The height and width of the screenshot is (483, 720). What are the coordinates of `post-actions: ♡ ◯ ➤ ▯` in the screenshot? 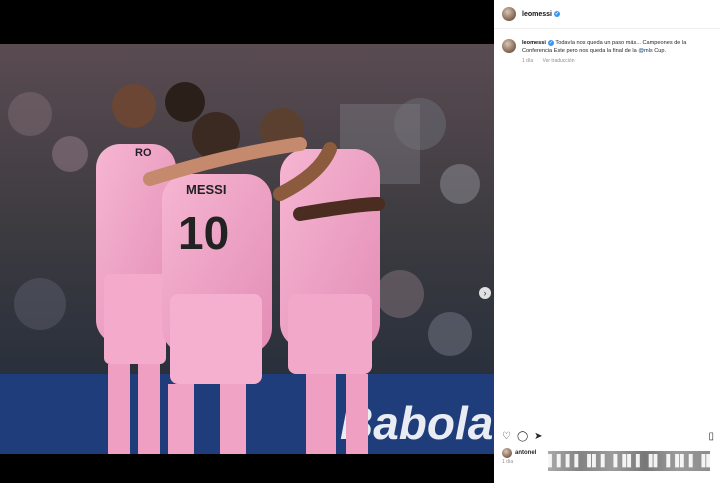 It's located at (608, 437).